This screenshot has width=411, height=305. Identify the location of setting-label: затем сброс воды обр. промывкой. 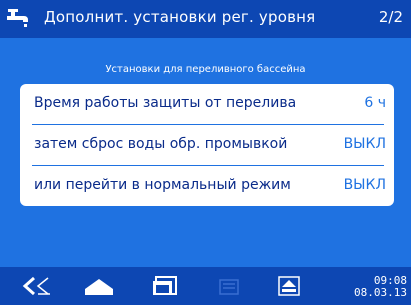
(161, 144).